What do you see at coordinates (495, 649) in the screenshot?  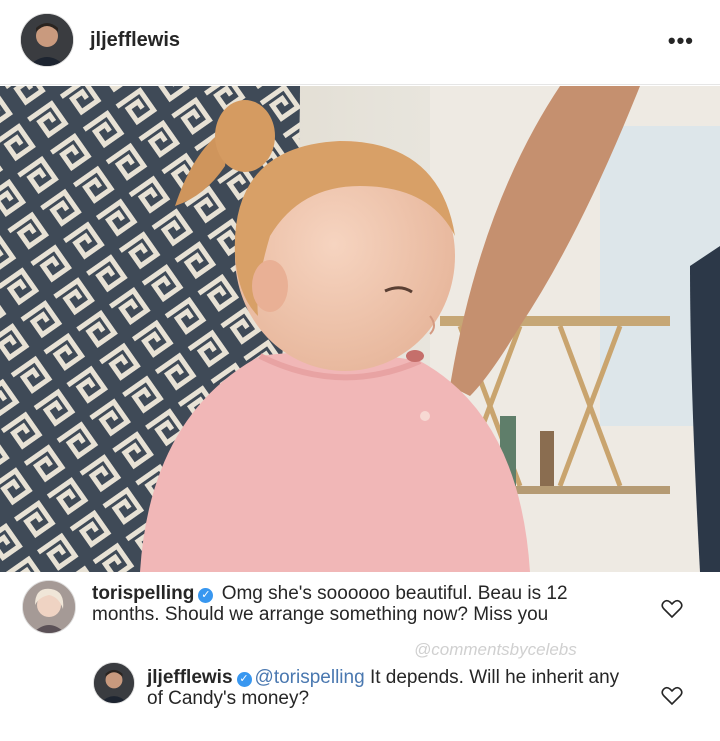 I see `watermark: @commentsbycelebs` at bounding box center [495, 649].